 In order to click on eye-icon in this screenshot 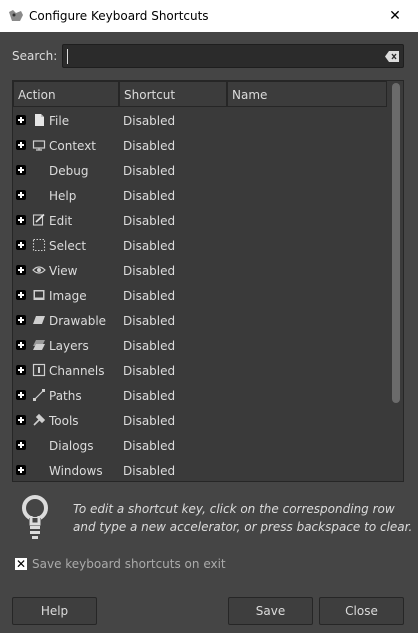, I will do `click(39, 270)`.